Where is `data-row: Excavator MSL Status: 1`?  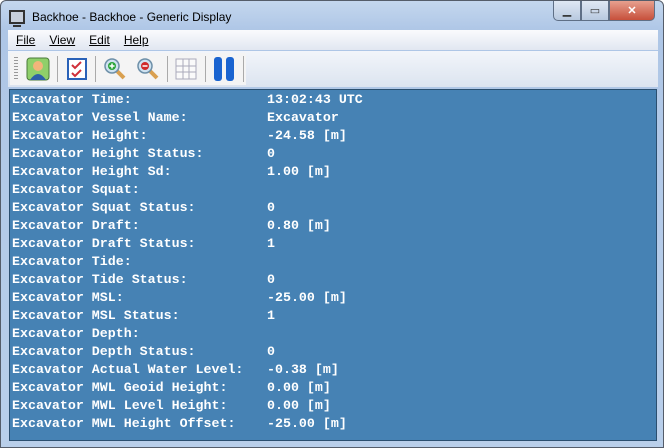 data-row: Excavator MSL Status: 1 is located at coordinates (333, 316).